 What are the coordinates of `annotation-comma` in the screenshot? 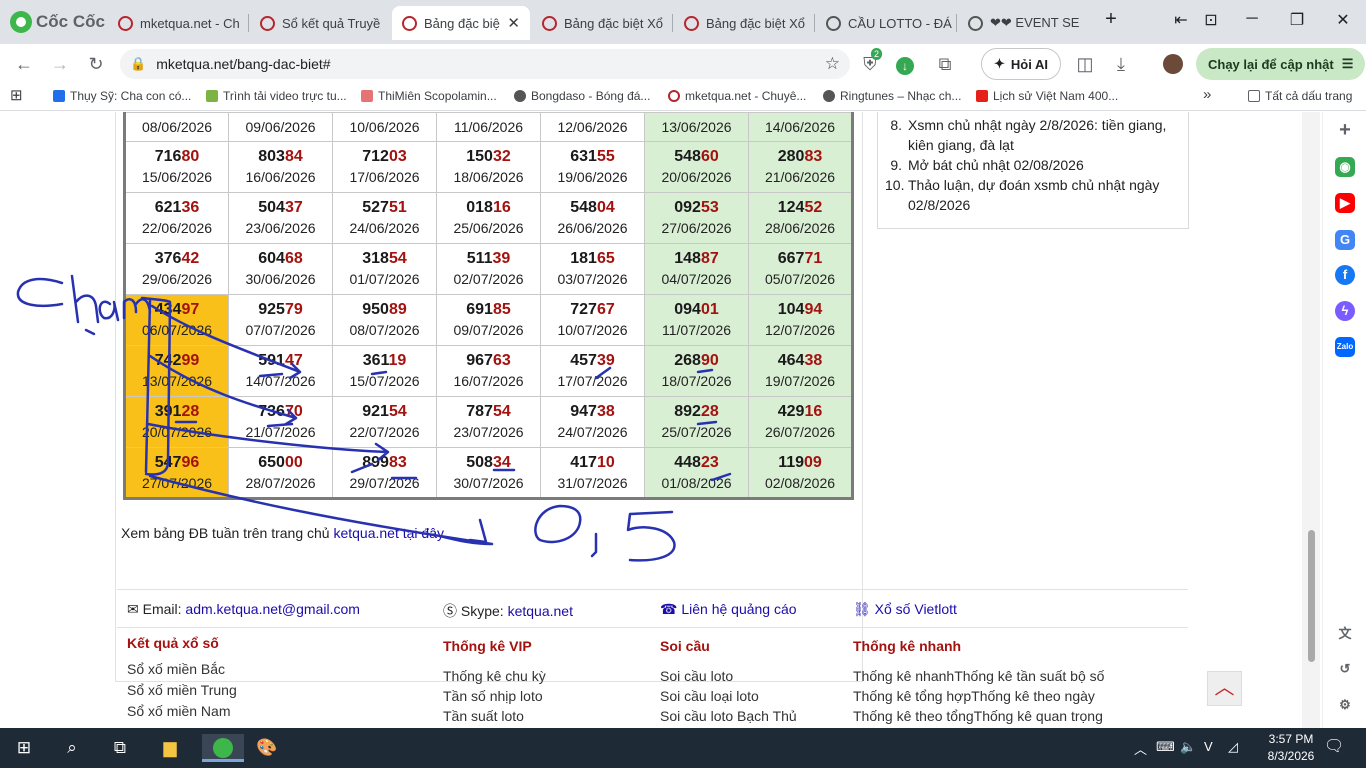 It's located at (594, 545).